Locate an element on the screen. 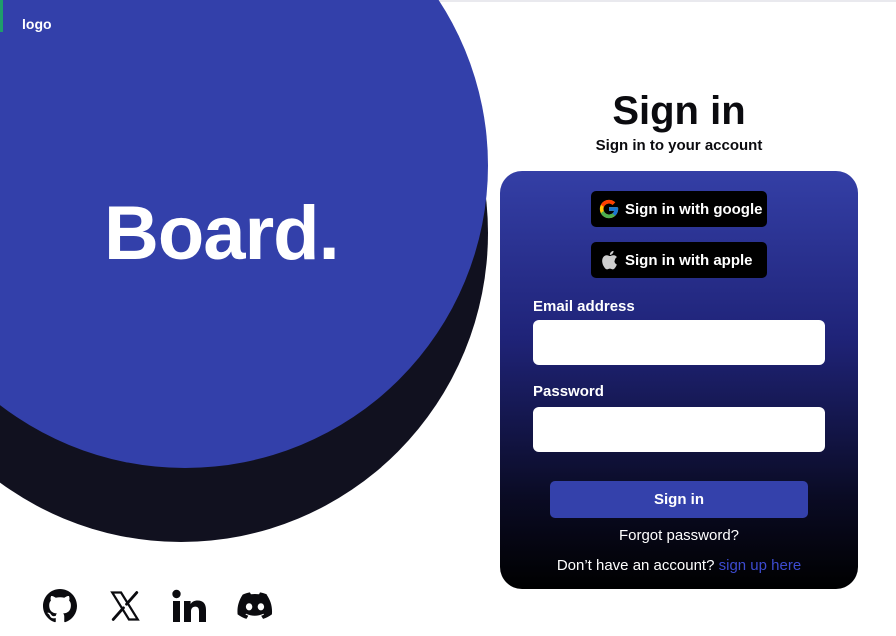 This screenshot has width=896, height=636. brand-title: Board. is located at coordinates (222, 233).